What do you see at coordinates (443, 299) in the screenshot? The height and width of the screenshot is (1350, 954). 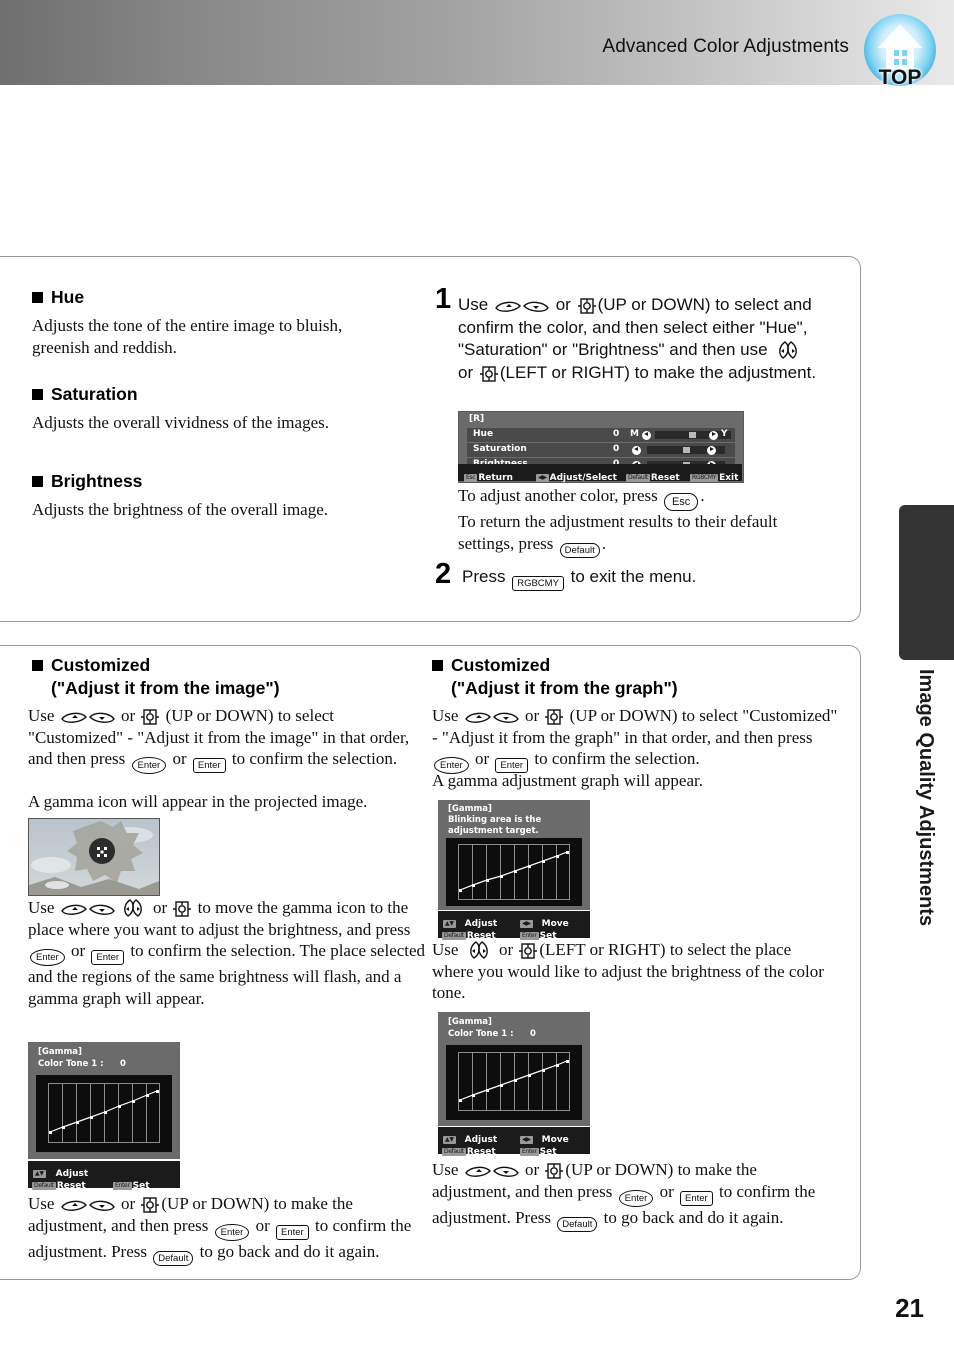 I see `step-1-number: 1` at bounding box center [443, 299].